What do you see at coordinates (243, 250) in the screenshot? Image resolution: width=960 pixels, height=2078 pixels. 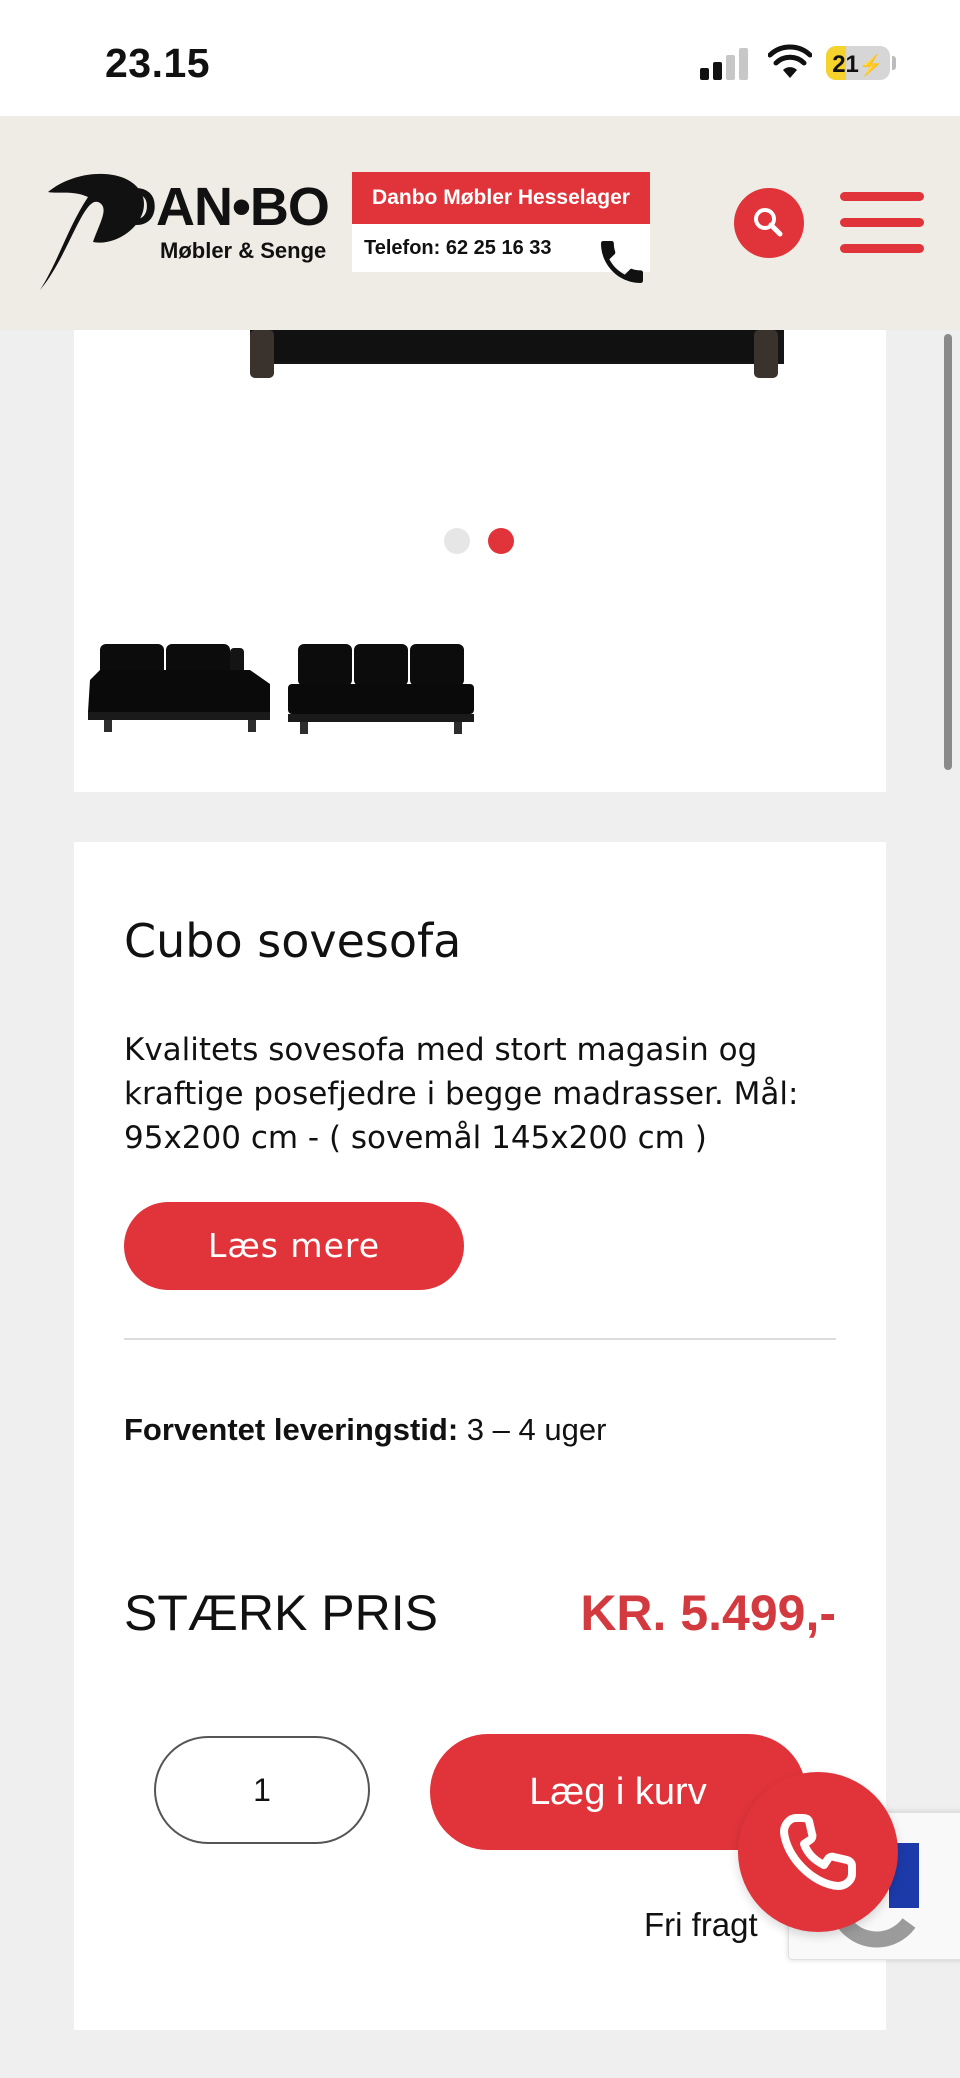 I see `logo-subtitle: Møbler & Senge` at bounding box center [243, 250].